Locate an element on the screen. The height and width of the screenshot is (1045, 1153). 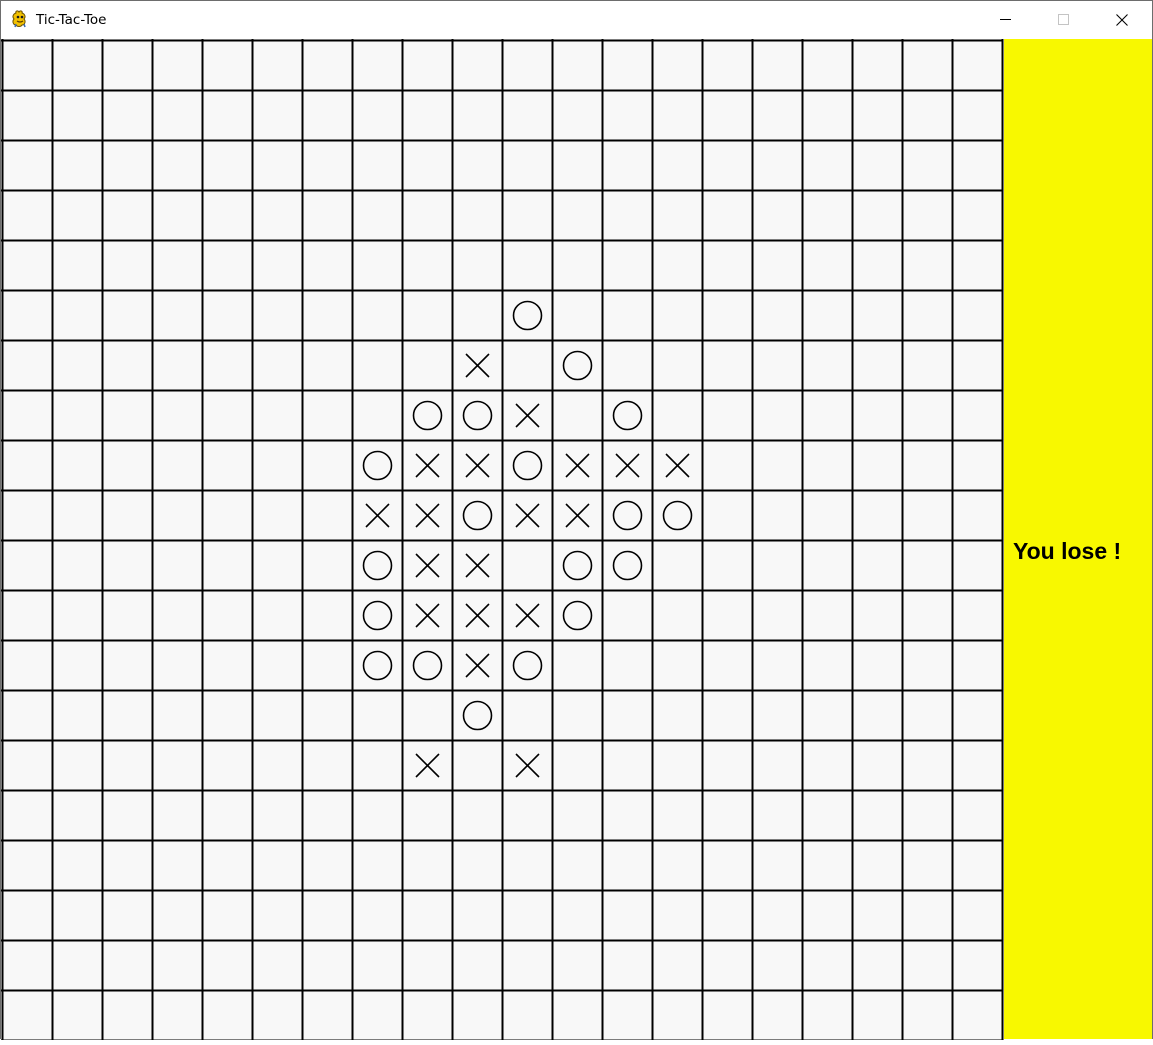
maximize-button is located at coordinates (1063, 19).